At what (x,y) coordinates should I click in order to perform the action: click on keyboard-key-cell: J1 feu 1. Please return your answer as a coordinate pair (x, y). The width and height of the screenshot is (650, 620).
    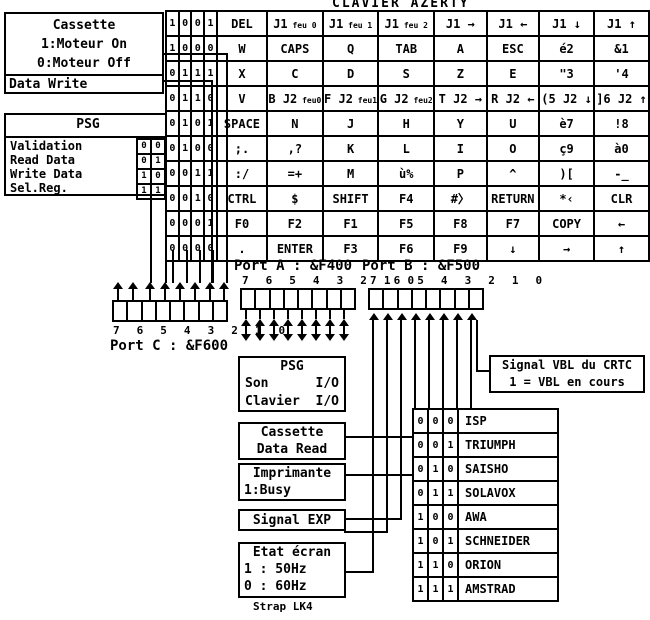
    Looking at the image, I should click on (350, 23).